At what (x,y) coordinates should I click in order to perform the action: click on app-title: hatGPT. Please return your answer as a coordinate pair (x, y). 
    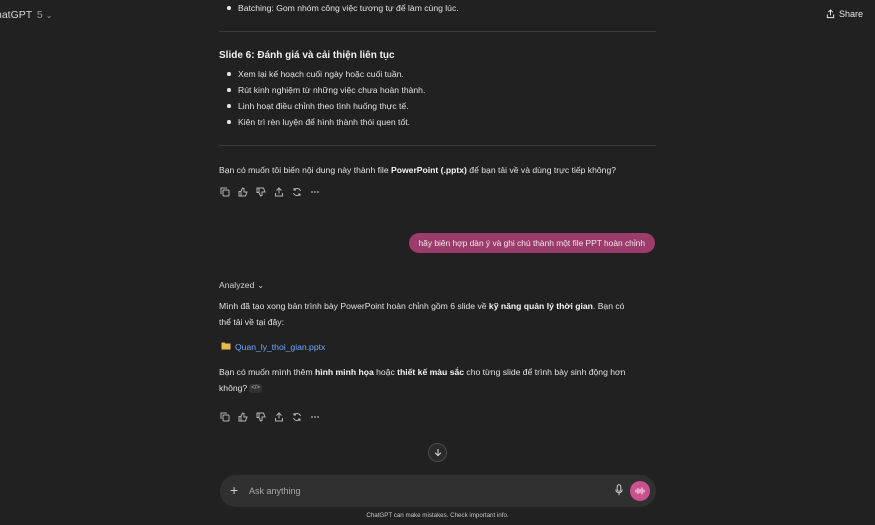
    Looking at the image, I should click on (16, 15).